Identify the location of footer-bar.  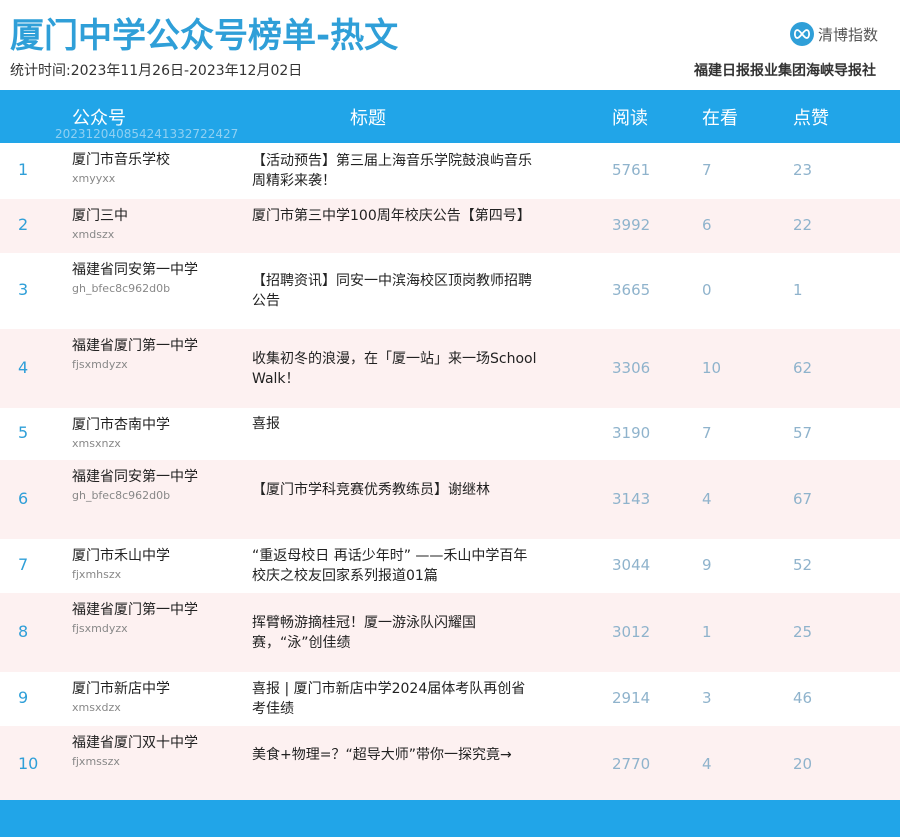
(450, 818).